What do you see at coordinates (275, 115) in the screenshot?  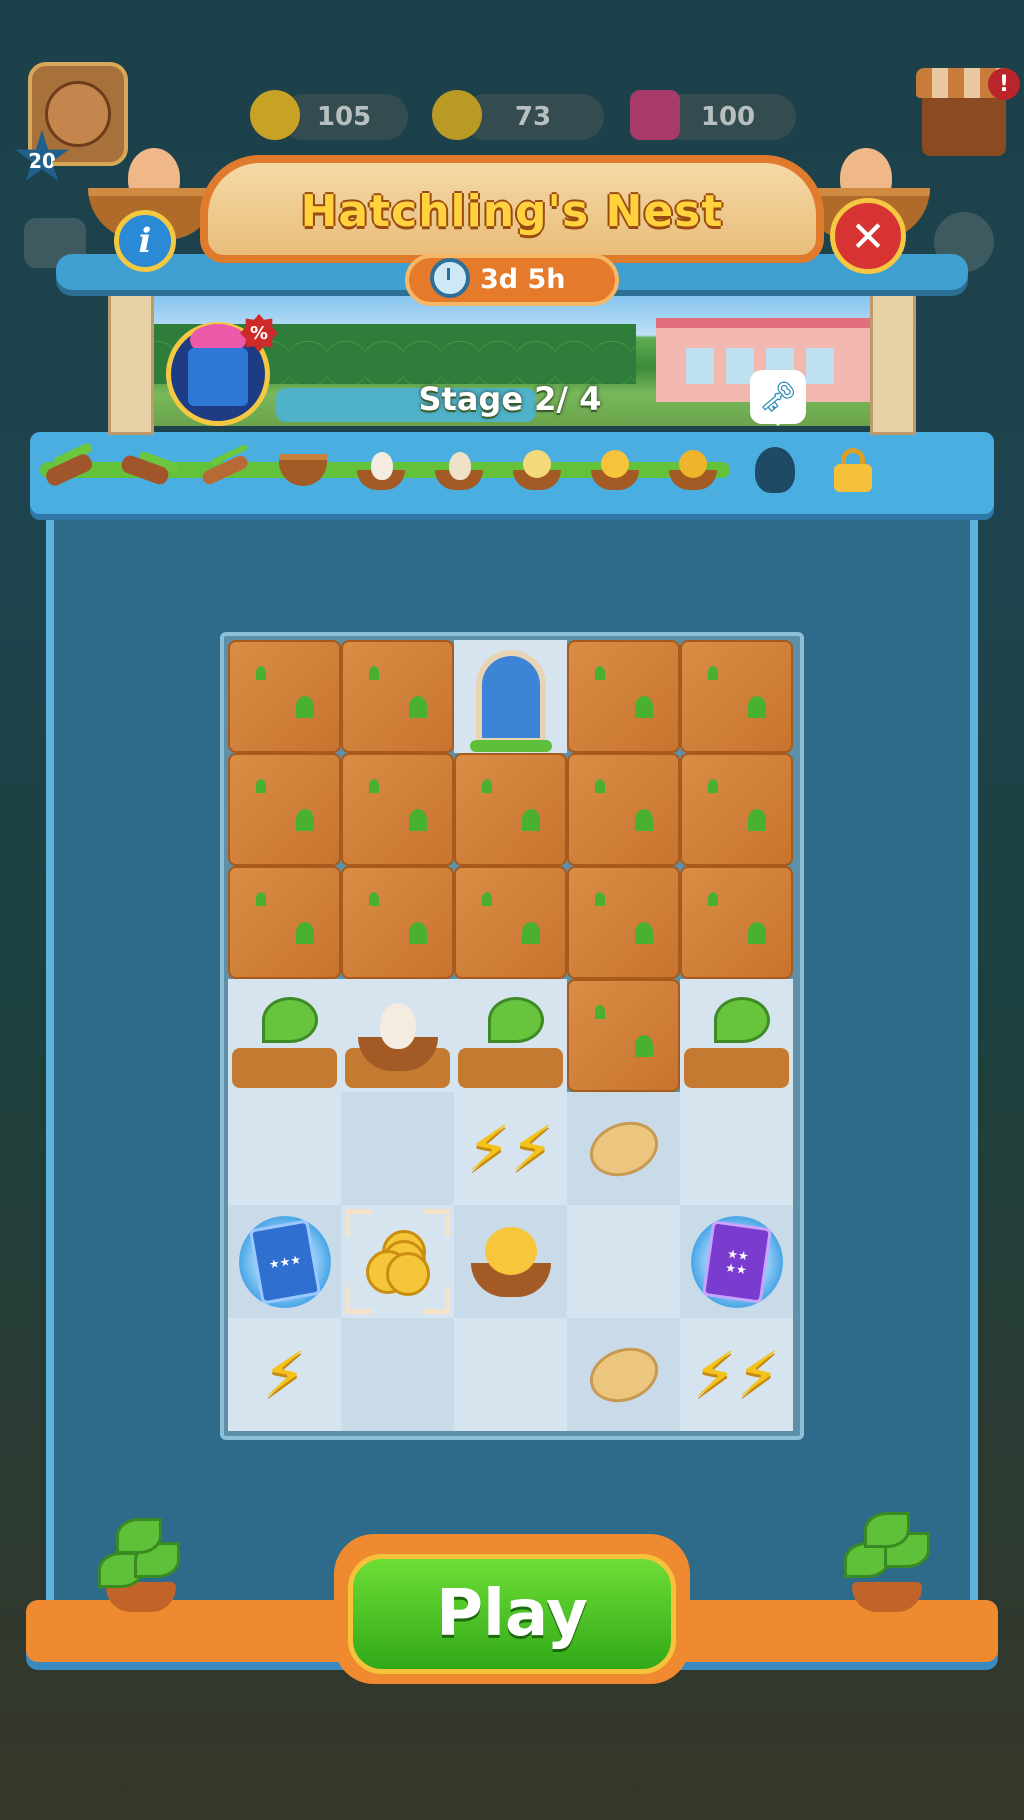 I see `energy-icon` at bounding box center [275, 115].